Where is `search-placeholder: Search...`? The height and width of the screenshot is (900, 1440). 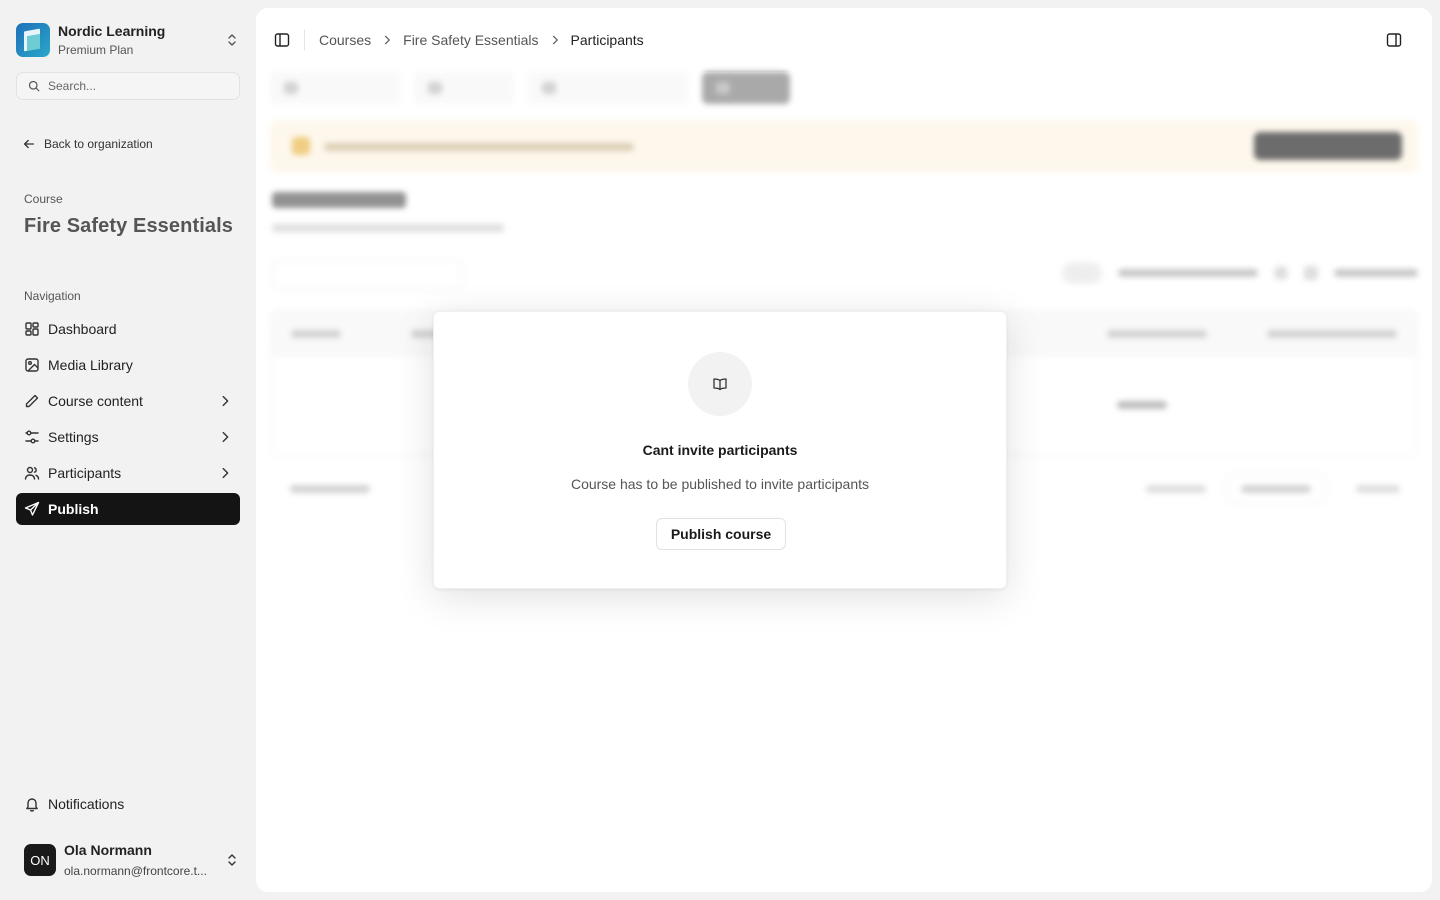 search-placeholder: Search... is located at coordinates (72, 86).